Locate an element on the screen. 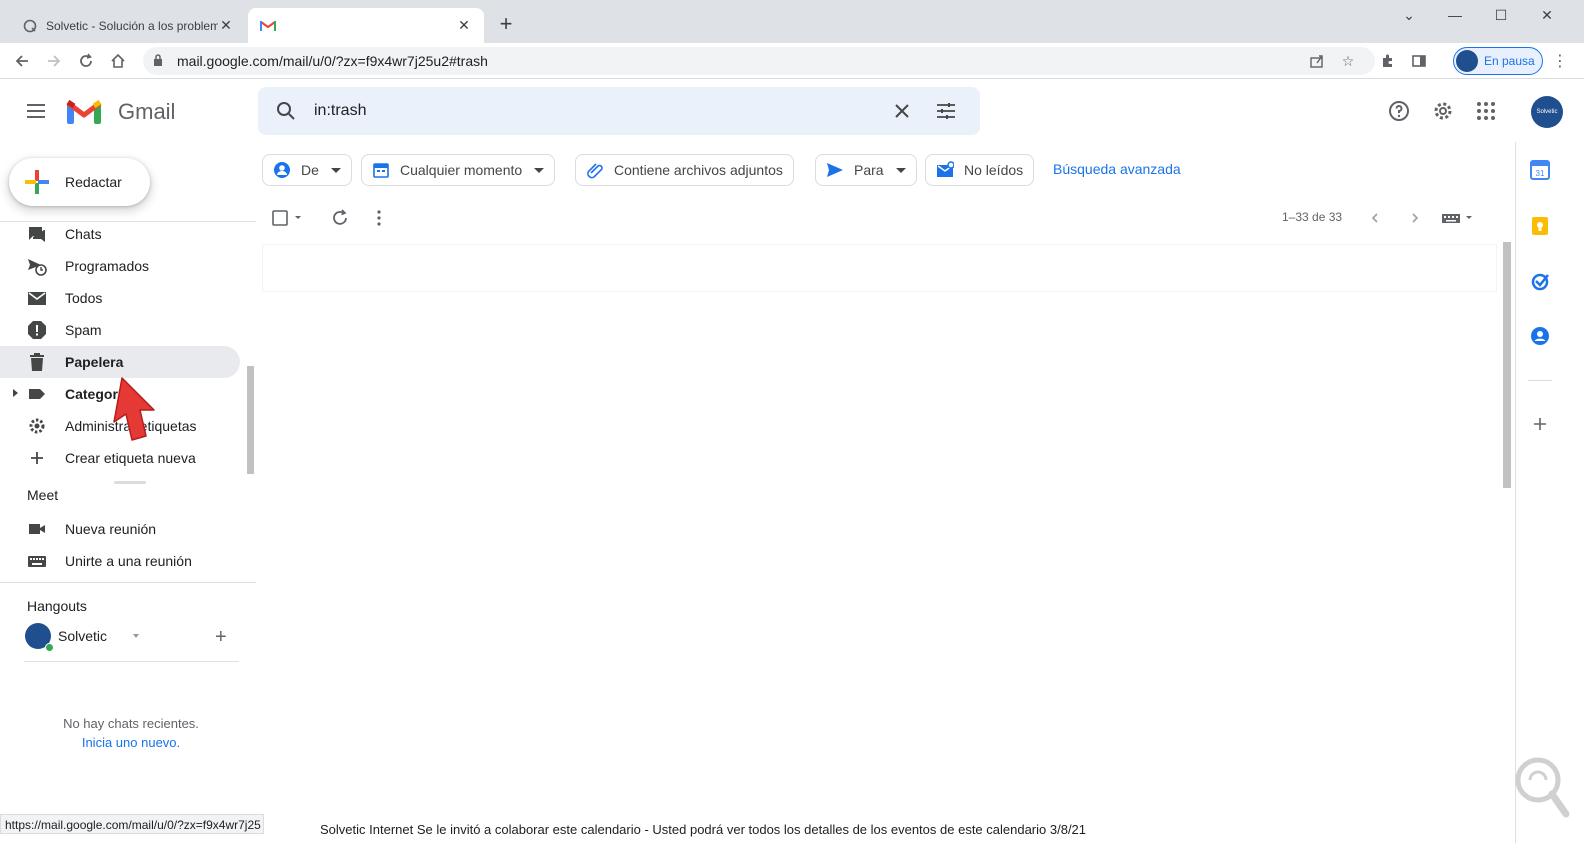  main-menu-icon is located at coordinates (36, 111).